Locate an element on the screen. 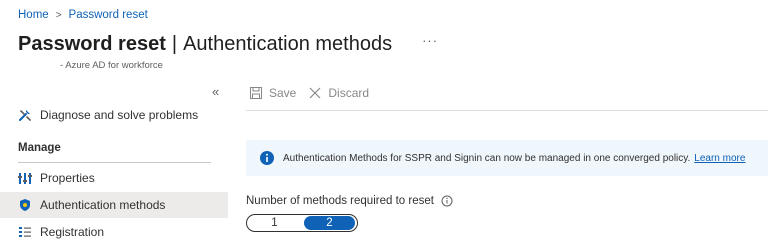 The height and width of the screenshot is (248, 768). sidebar-item-label: Authentication methods is located at coordinates (103, 205).